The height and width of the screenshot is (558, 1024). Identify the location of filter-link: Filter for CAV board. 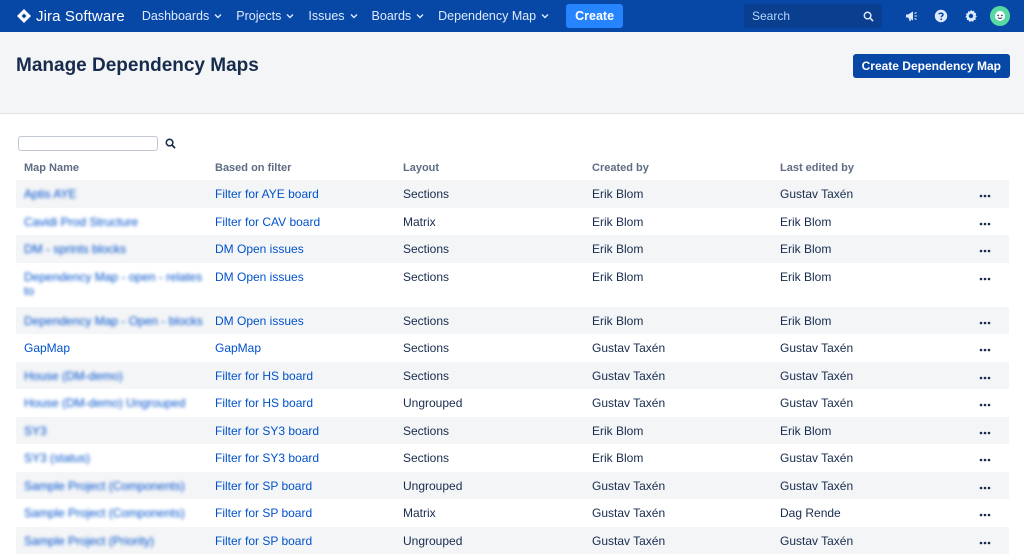
(267, 222).